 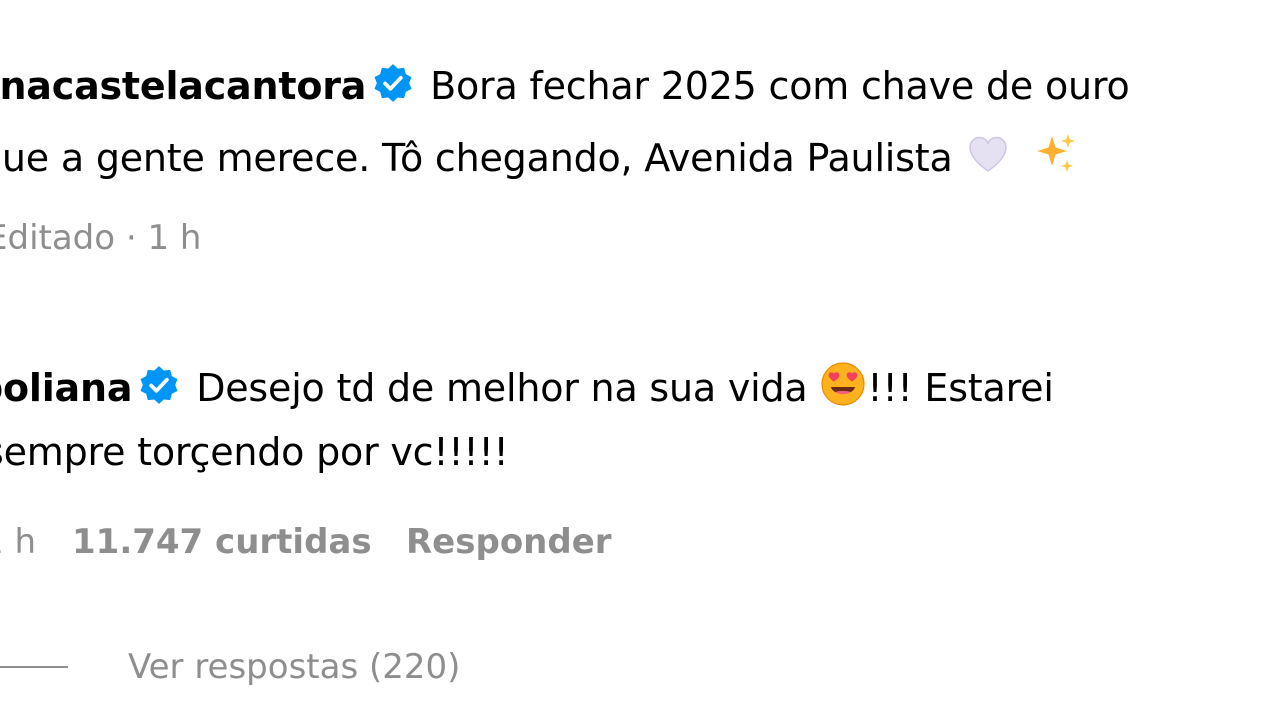 I want to click on heart-eyes-emoji-icon, so click(x=843, y=384).